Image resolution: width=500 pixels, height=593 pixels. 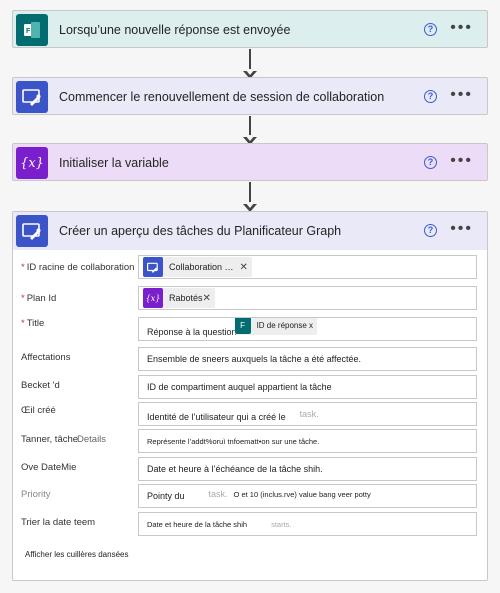 What do you see at coordinates (78, 267) in the screenshot?
I see `field-label: * ID racine de collaboration` at bounding box center [78, 267].